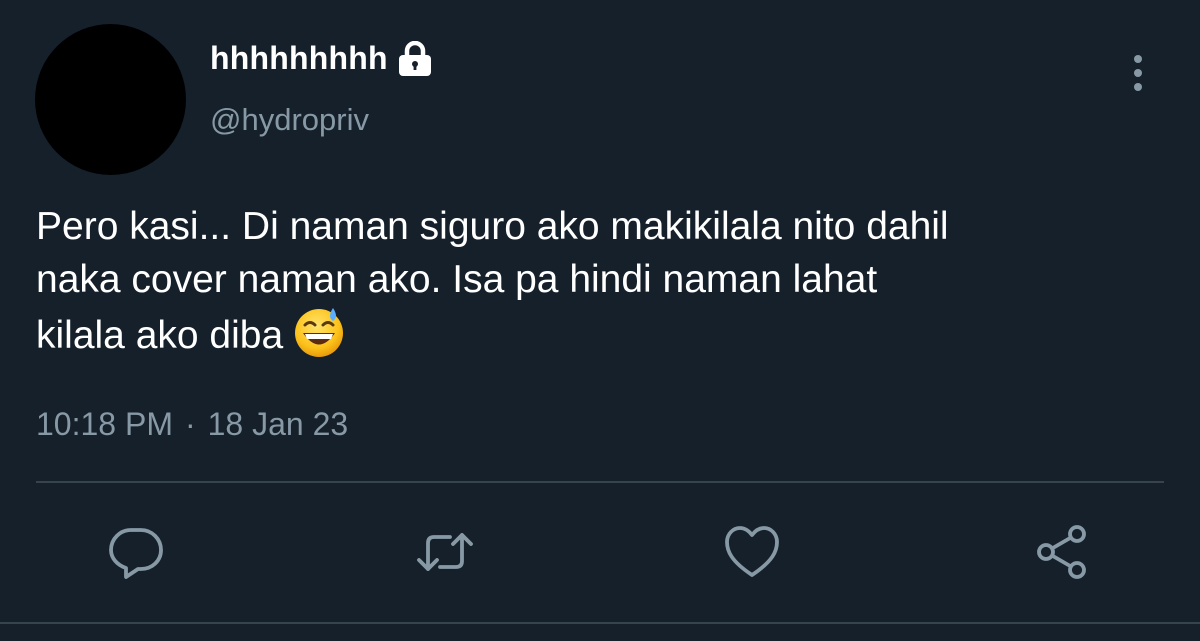  Describe the element at coordinates (104, 424) in the screenshot. I see `tweet-time: 10:18 PM` at that location.